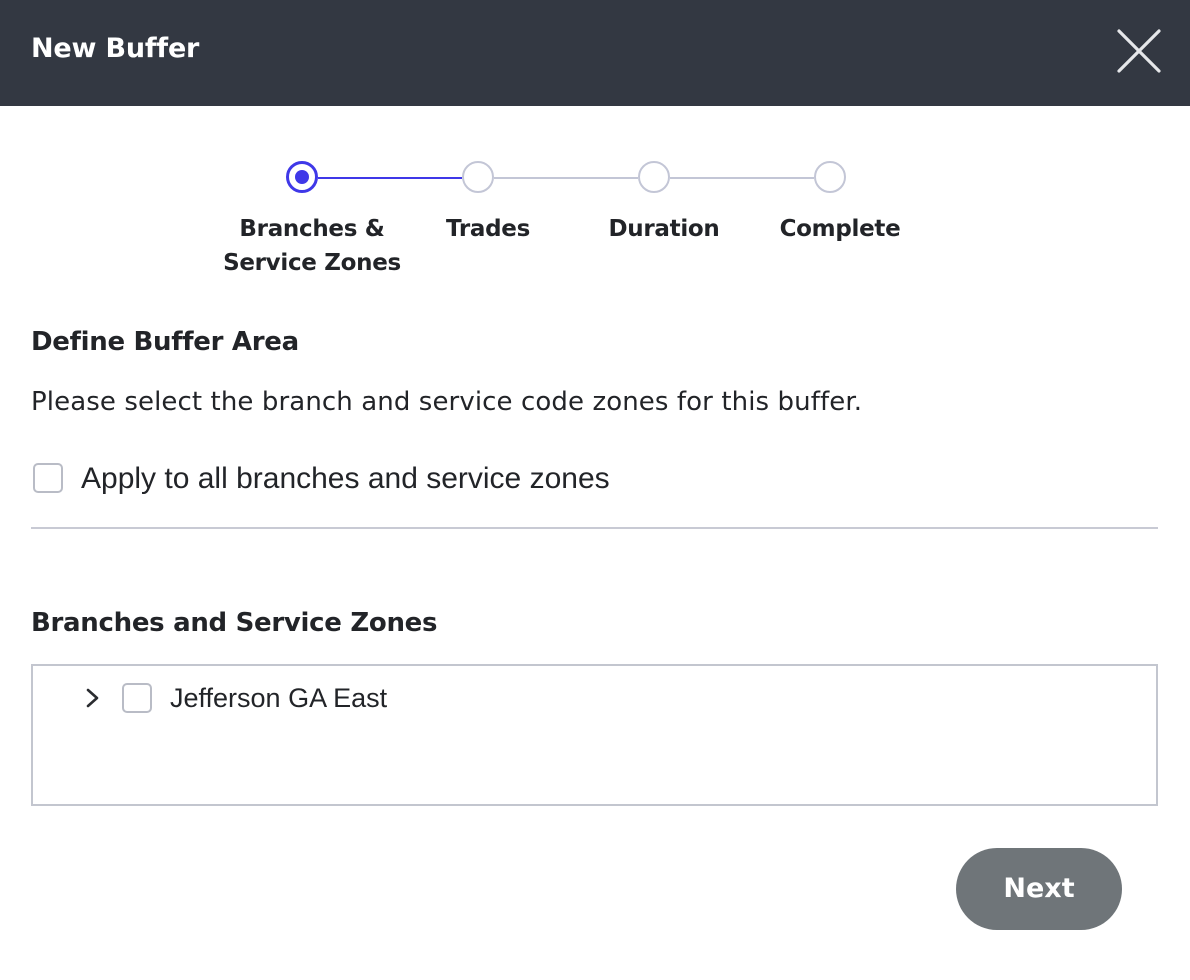 The image size is (1190, 980). Describe the element at coordinates (594, 528) in the screenshot. I see `section-divider` at that location.